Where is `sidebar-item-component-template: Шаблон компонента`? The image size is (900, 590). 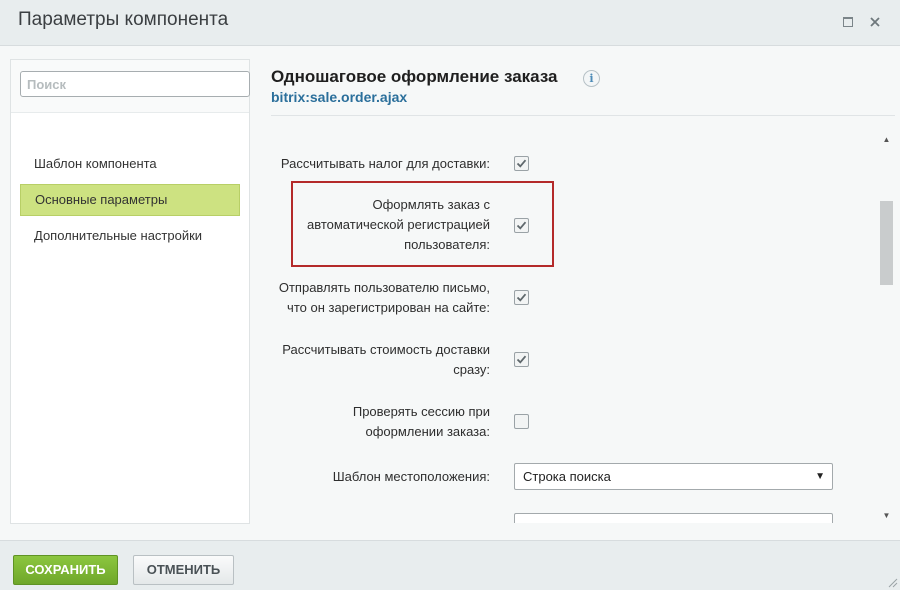 sidebar-item-component-template: Шаблон компонента is located at coordinates (130, 164).